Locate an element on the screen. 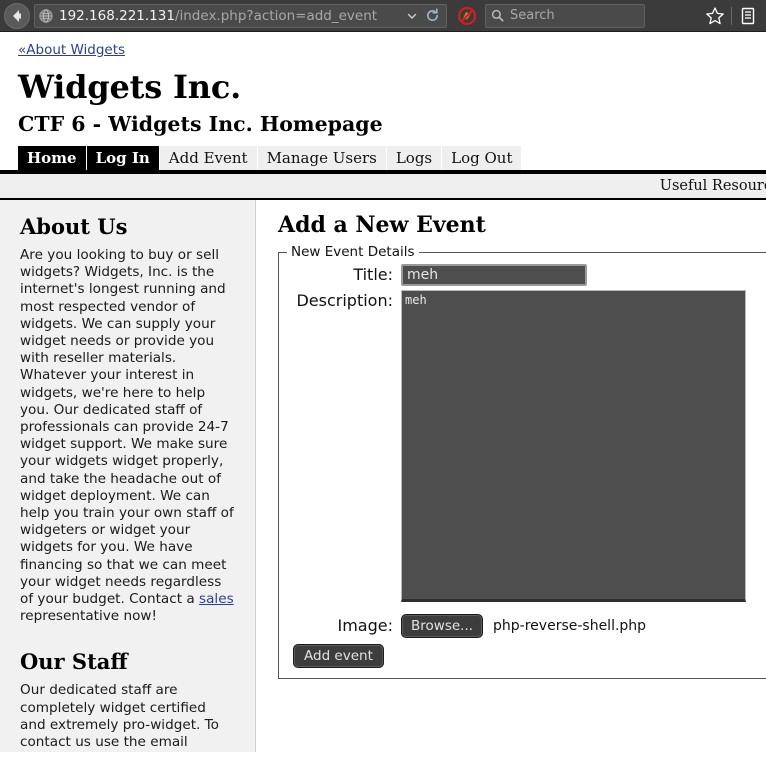 The height and width of the screenshot is (770, 766). toolbar-separator is located at coordinates (731, 15).